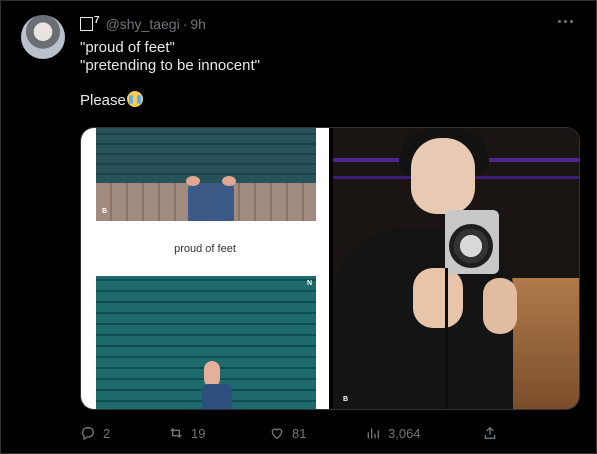 Image resolution: width=597 pixels, height=454 pixels. I want to click on like-count: 81, so click(299, 433).